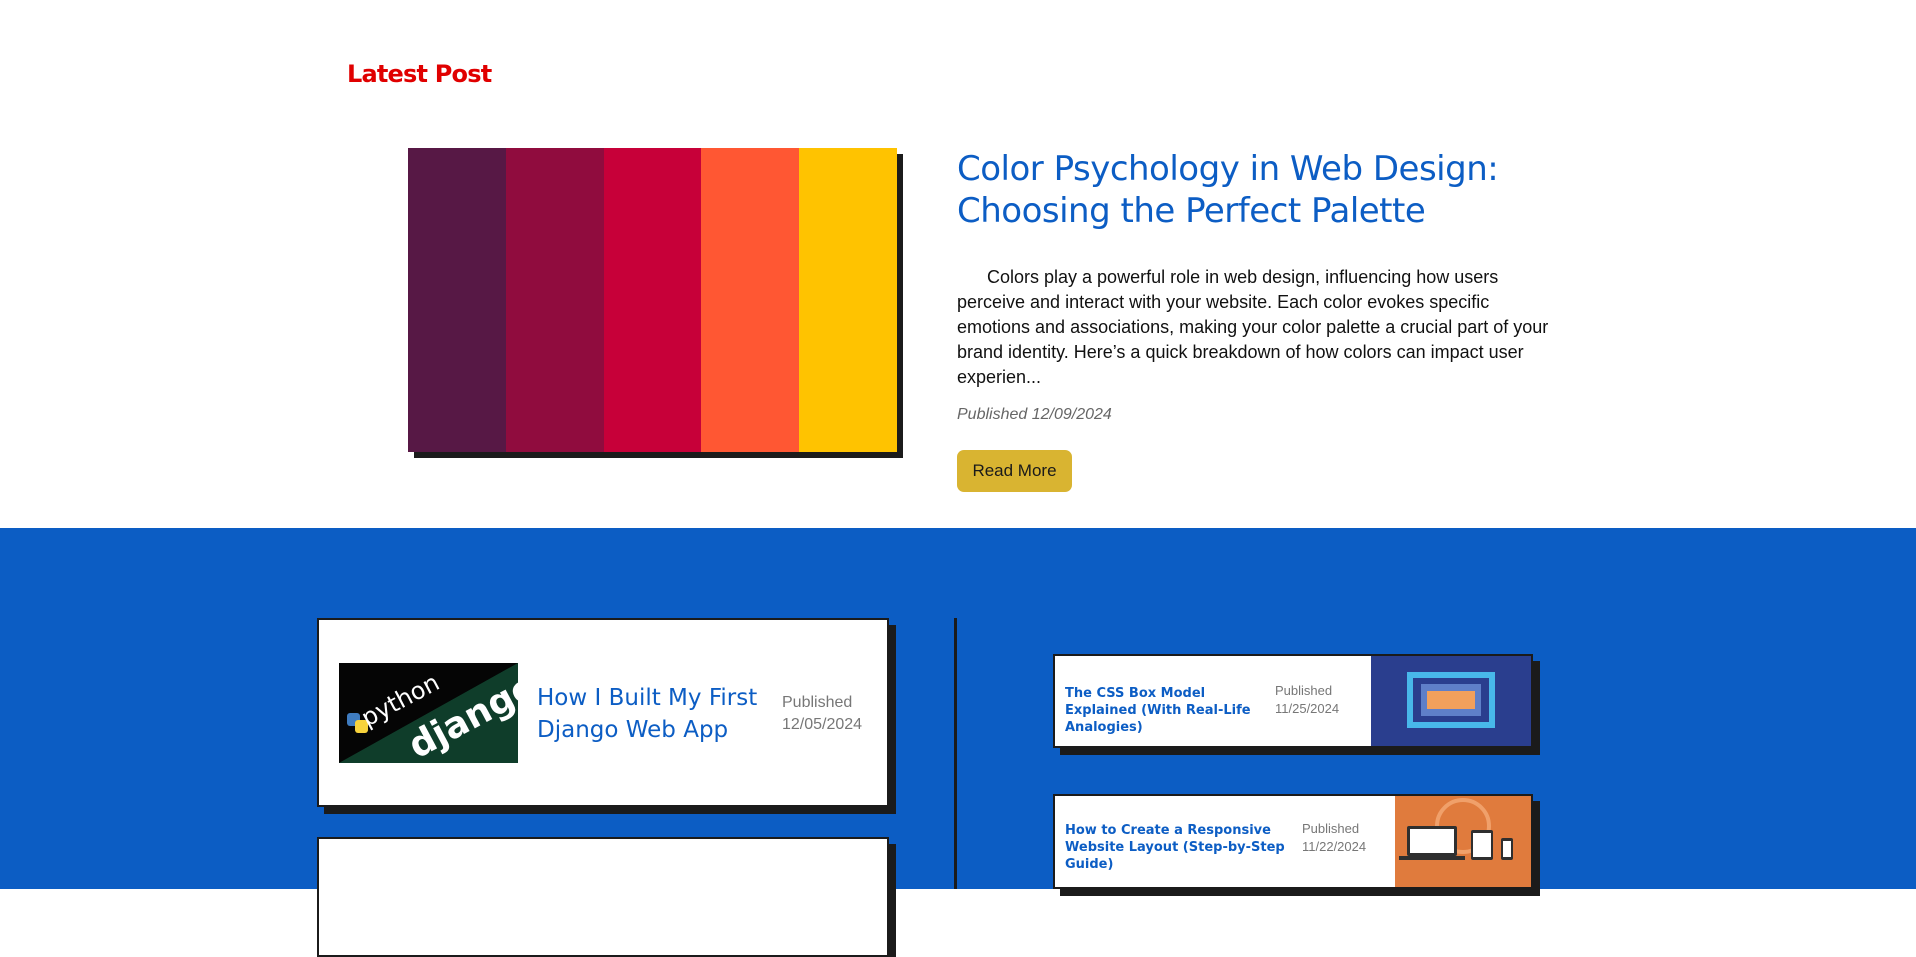  I want to click on box-model-diagram-icon, so click(1451, 701).